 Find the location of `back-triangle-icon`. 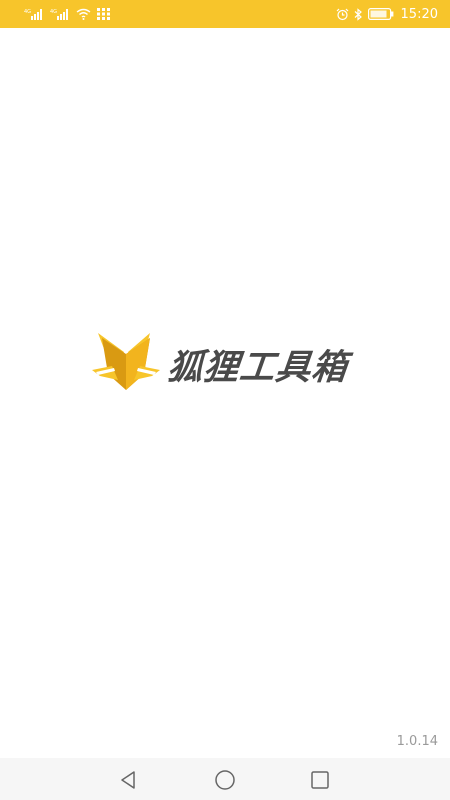

back-triangle-icon is located at coordinates (128, 780).